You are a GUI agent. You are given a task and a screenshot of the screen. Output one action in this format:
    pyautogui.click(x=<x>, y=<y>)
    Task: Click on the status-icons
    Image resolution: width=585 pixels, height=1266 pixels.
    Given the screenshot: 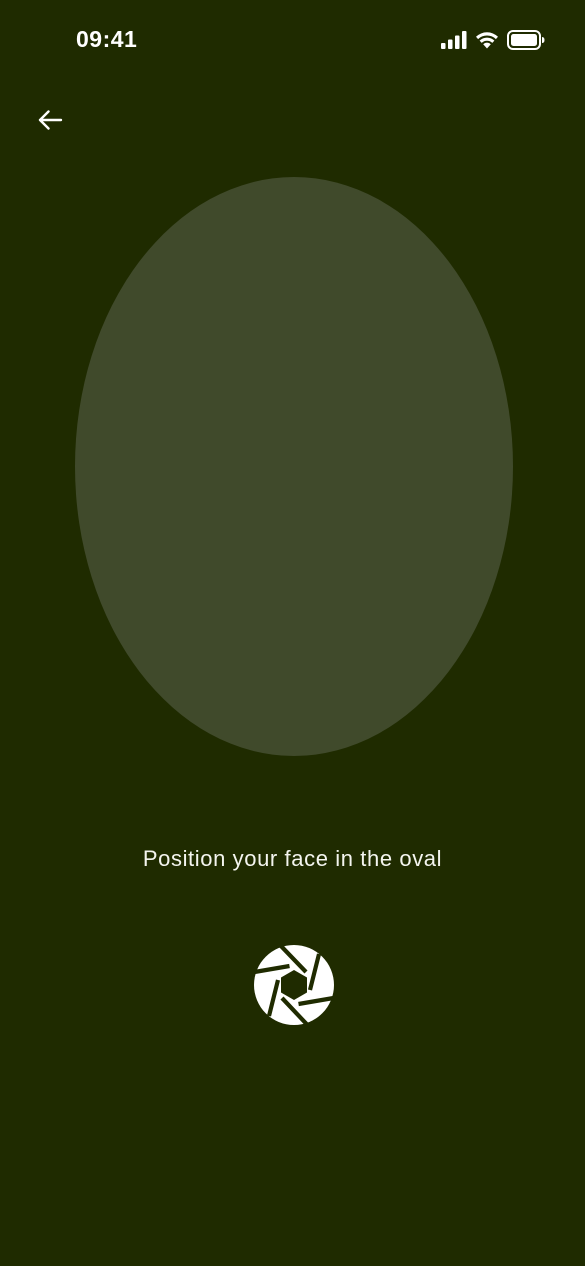 What is the action you would take?
    pyautogui.click(x=493, y=40)
    